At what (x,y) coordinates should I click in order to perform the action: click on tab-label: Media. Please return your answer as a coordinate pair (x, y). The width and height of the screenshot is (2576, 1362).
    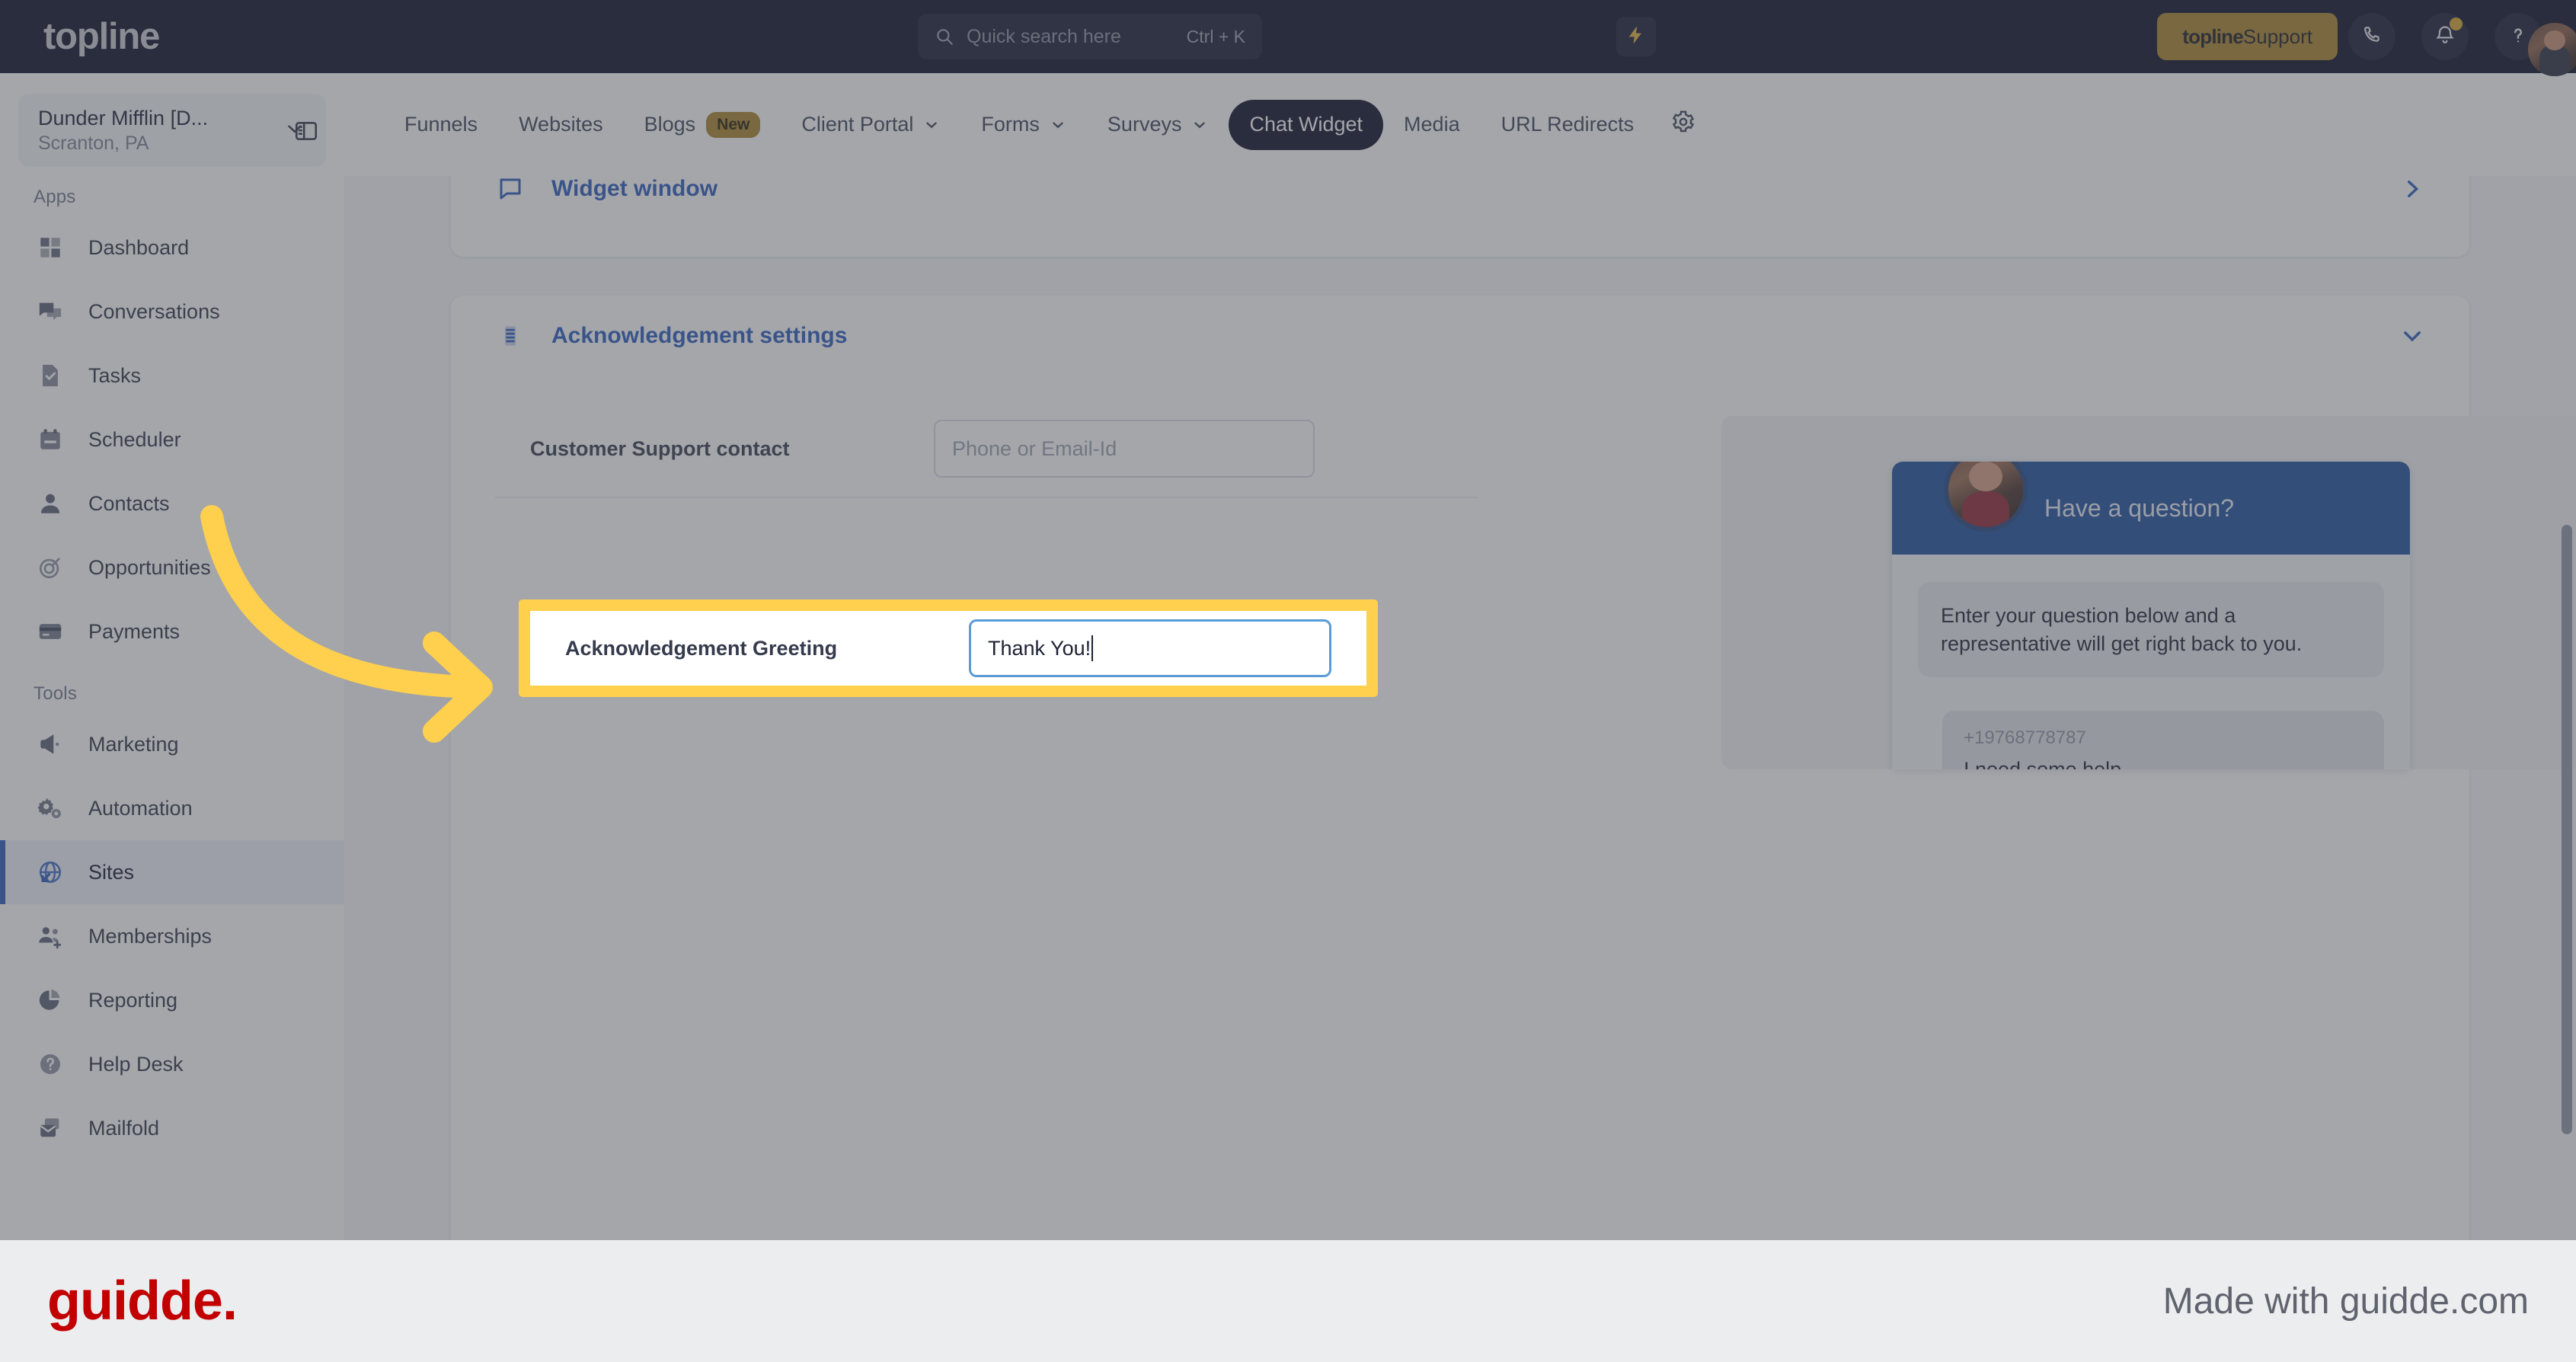
    Looking at the image, I should click on (1432, 124).